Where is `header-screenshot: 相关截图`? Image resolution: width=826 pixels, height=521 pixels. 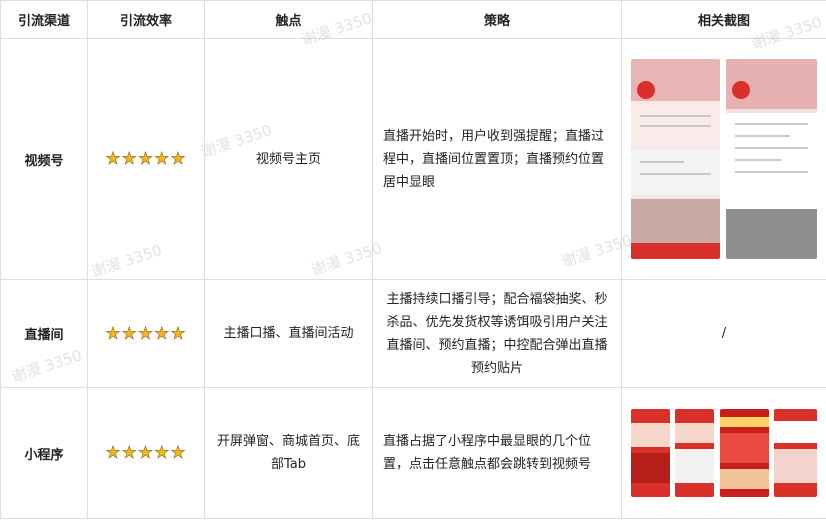
header-screenshot: 相关截图 is located at coordinates (723, 19).